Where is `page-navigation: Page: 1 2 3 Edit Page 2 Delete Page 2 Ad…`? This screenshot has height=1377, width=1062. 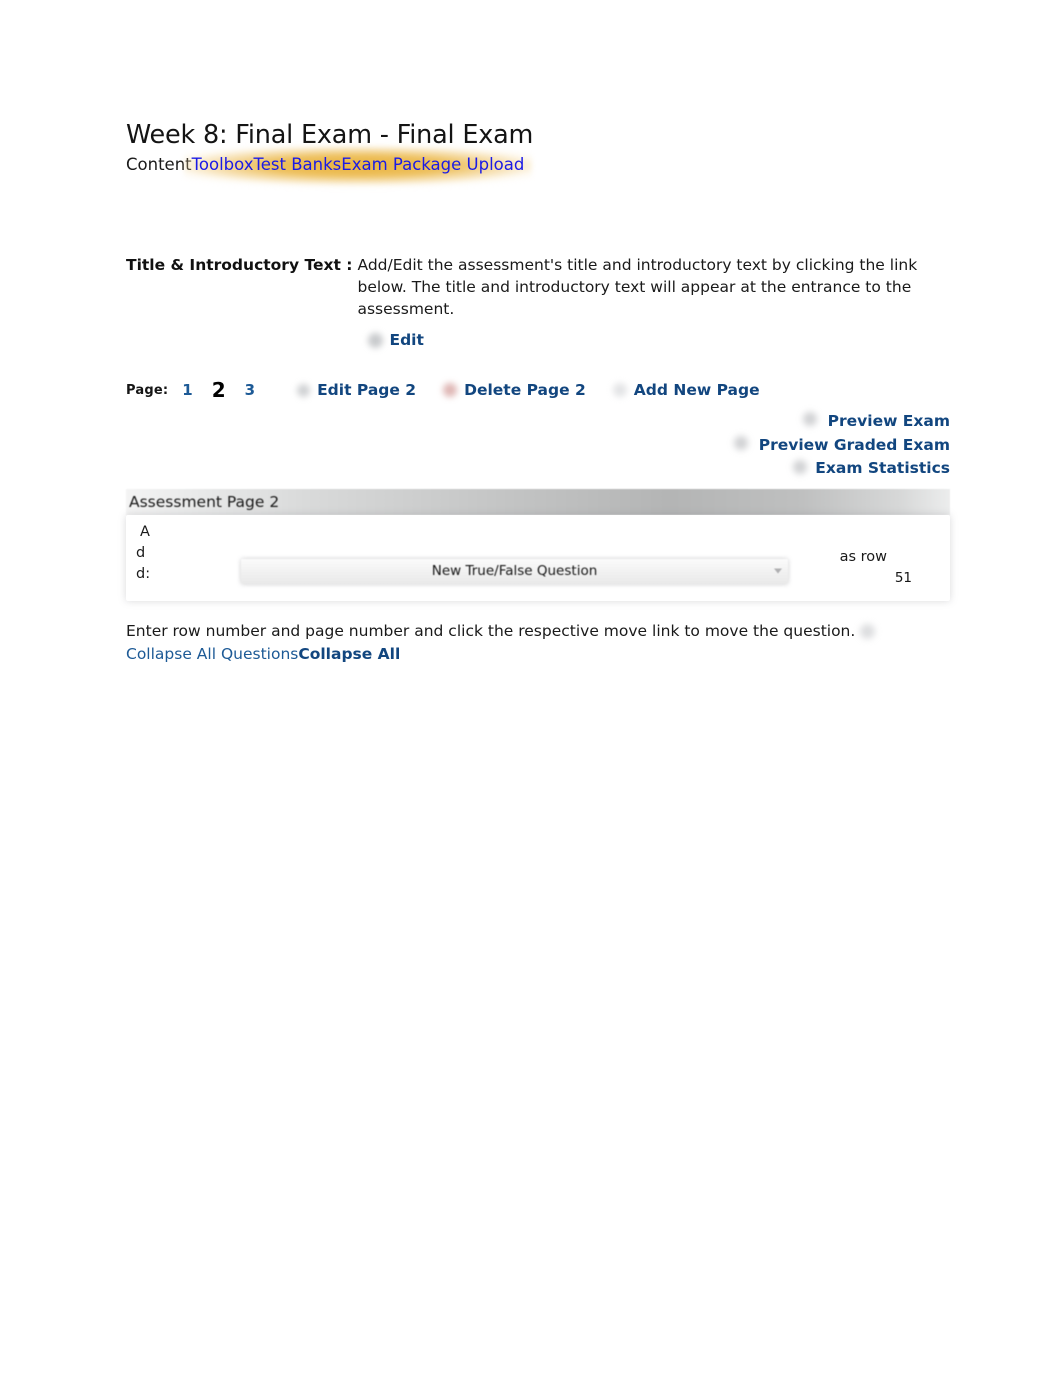
page-navigation: Page: 1 2 3 Edit Page 2 Delete Page 2 Ad… is located at coordinates (538, 390).